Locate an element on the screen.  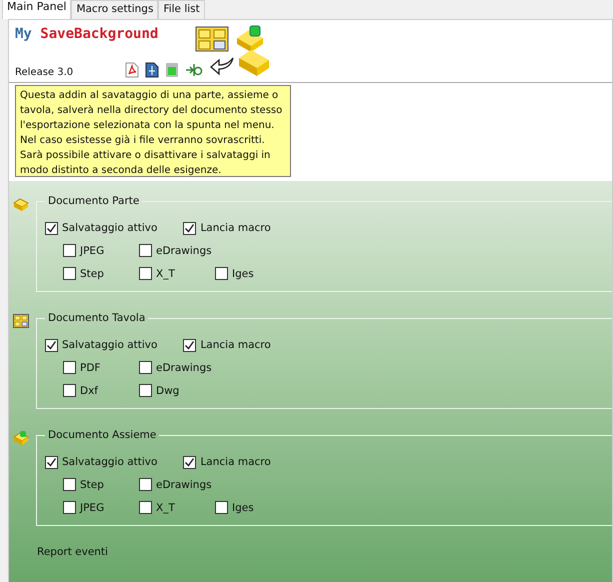
tab: Macro settings is located at coordinates (114, 9).